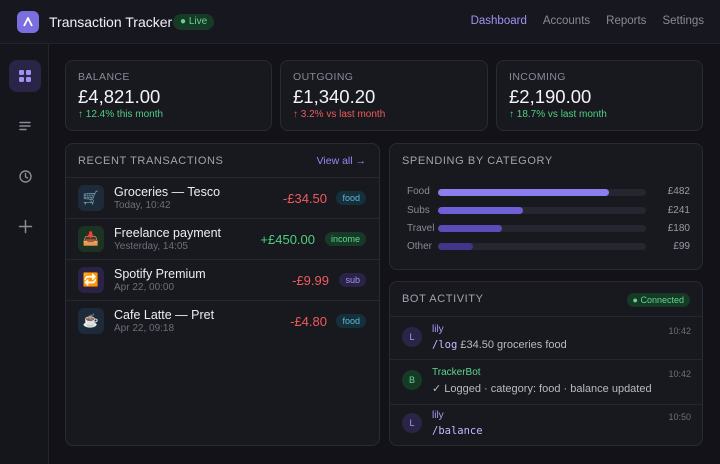 The height and width of the screenshot is (464, 720). What do you see at coordinates (658, 300) in the screenshot?
I see `connected-badge: ● Connected` at bounding box center [658, 300].